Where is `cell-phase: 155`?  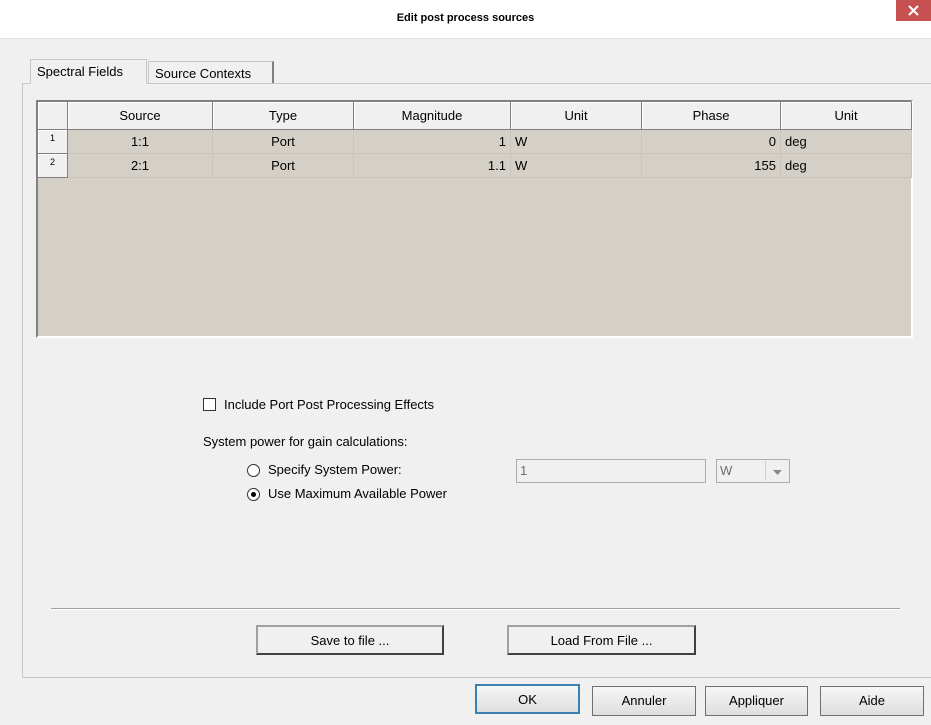
cell-phase: 155 is located at coordinates (711, 166).